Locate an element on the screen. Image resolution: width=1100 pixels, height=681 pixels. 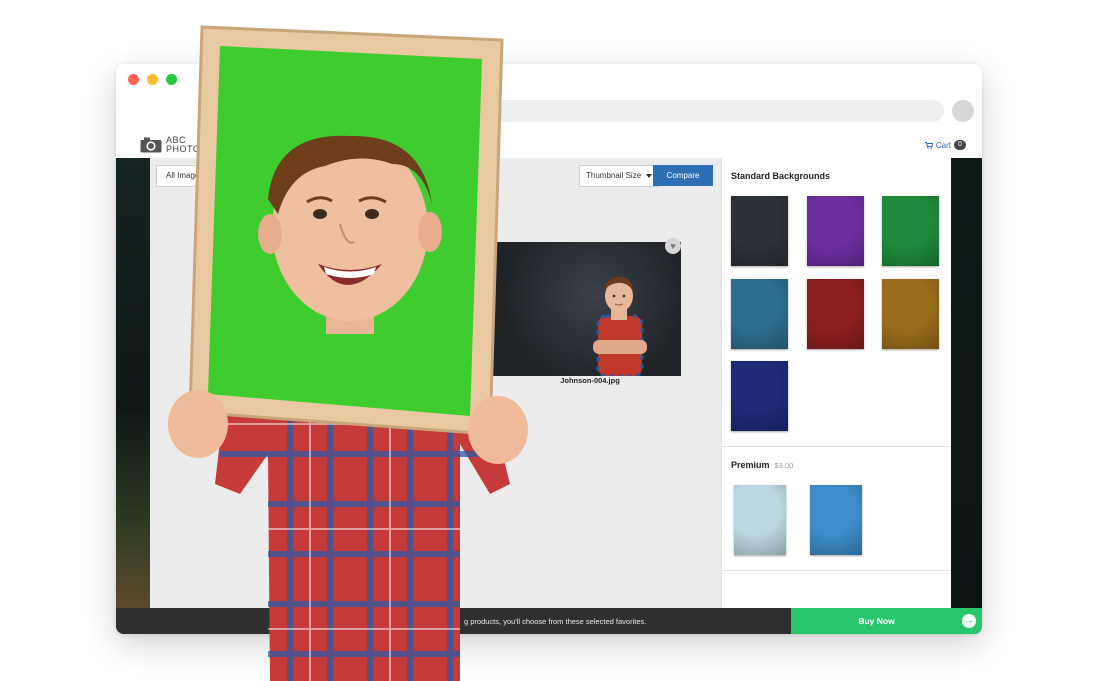
premium-price: $3.00 is located at coordinates (784, 465).